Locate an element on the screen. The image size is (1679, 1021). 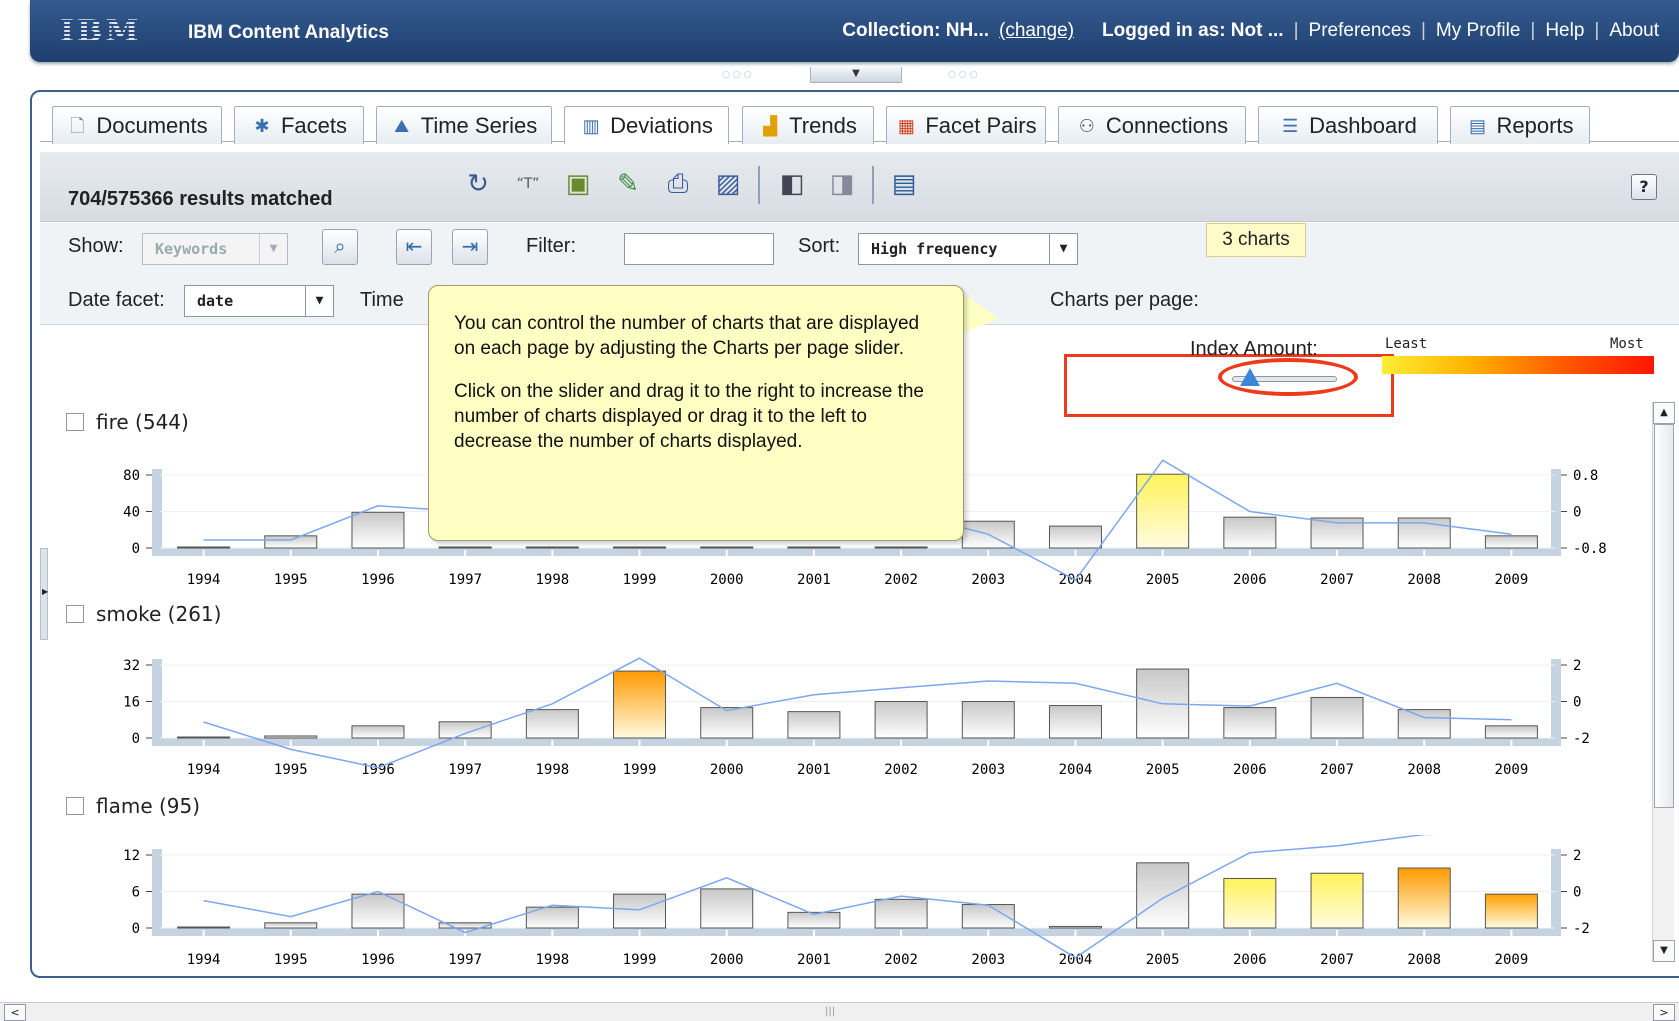
toolbar-separator is located at coordinates (873, 185).